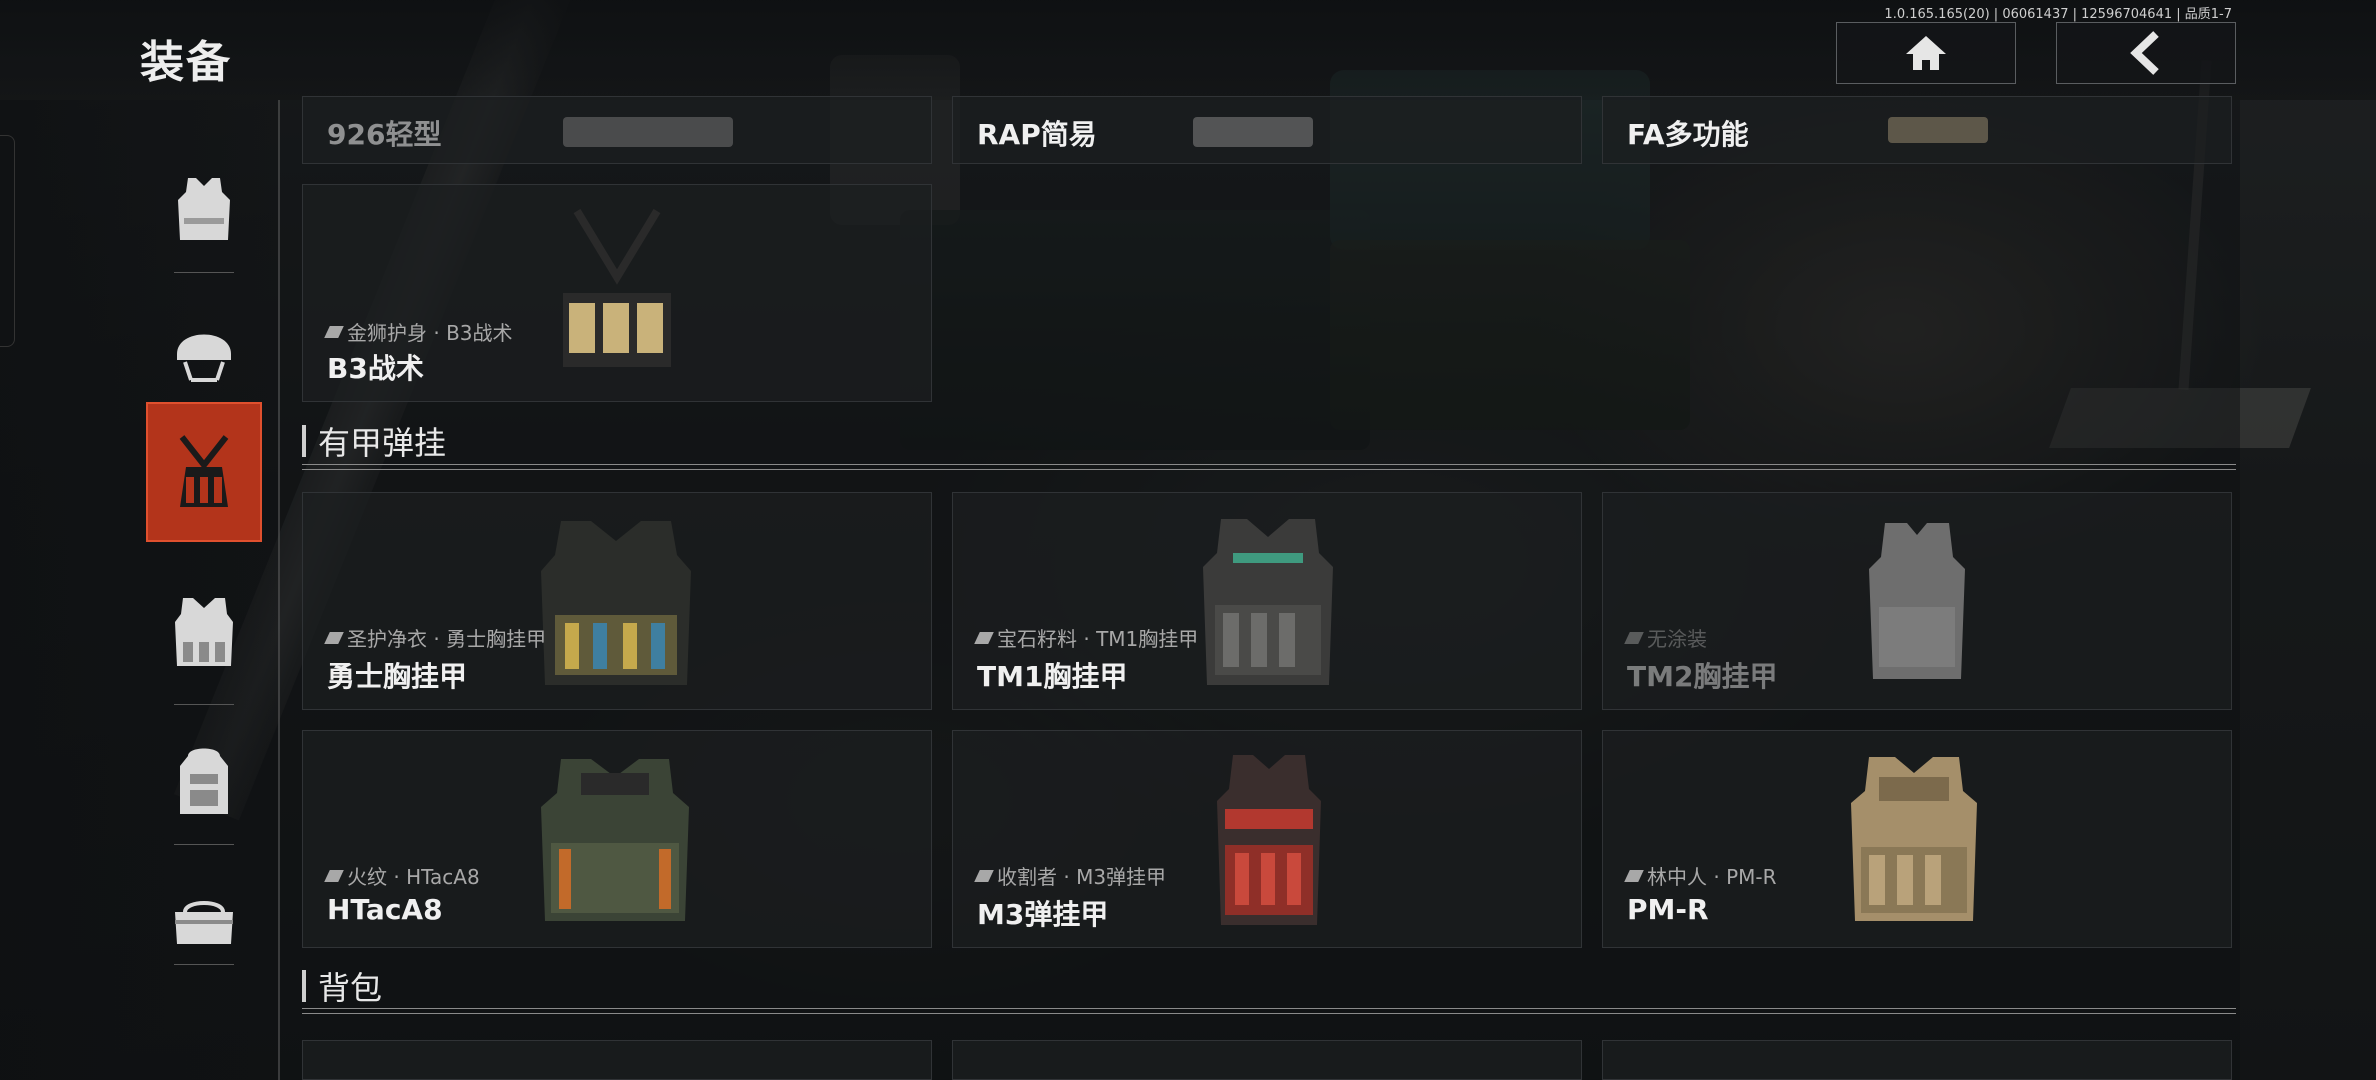 The height and width of the screenshot is (1080, 2376). What do you see at coordinates (1668, 909) in the screenshot?
I see `item-name: PM-R` at bounding box center [1668, 909].